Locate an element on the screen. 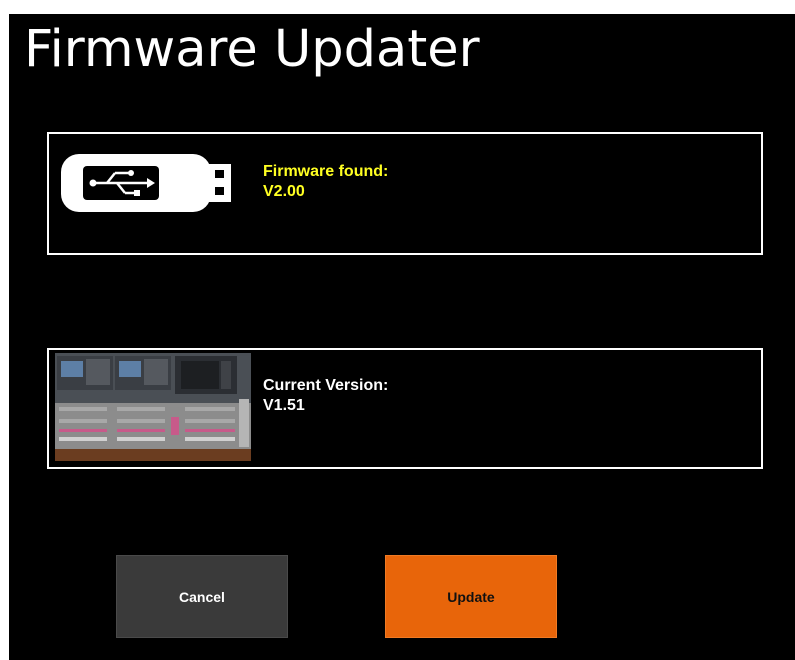 This screenshot has width=795, height=660. usb-drive-icon is located at coordinates (146, 183).